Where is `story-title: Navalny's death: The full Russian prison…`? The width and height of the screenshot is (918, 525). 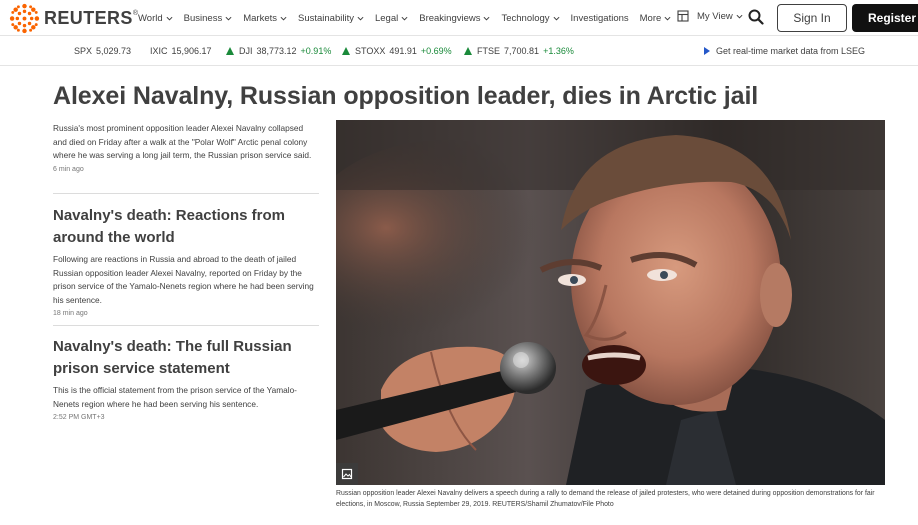 story-title: Navalny's death: The full Russian prison… is located at coordinates (186, 358).